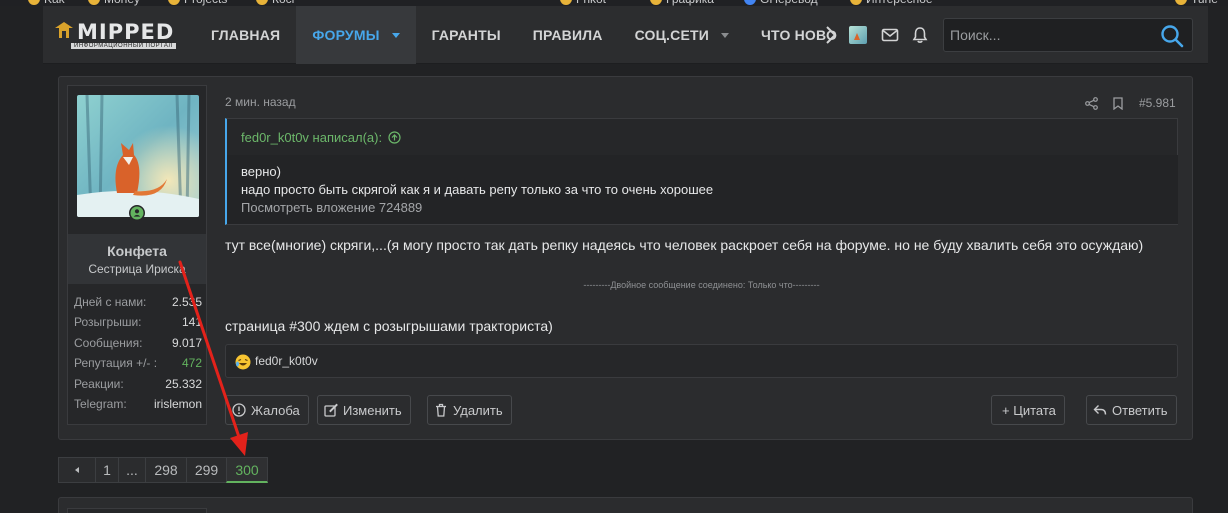  I want to click on online-user-icon, so click(137, 213).